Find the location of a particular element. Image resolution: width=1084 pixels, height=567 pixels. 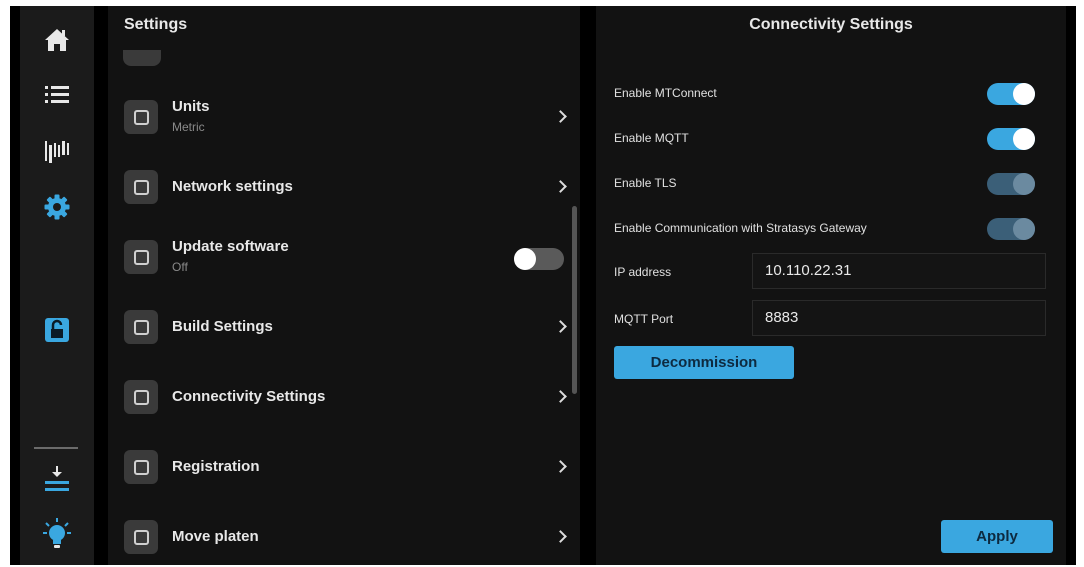

gear-icon is located at coordinates (57, 207).